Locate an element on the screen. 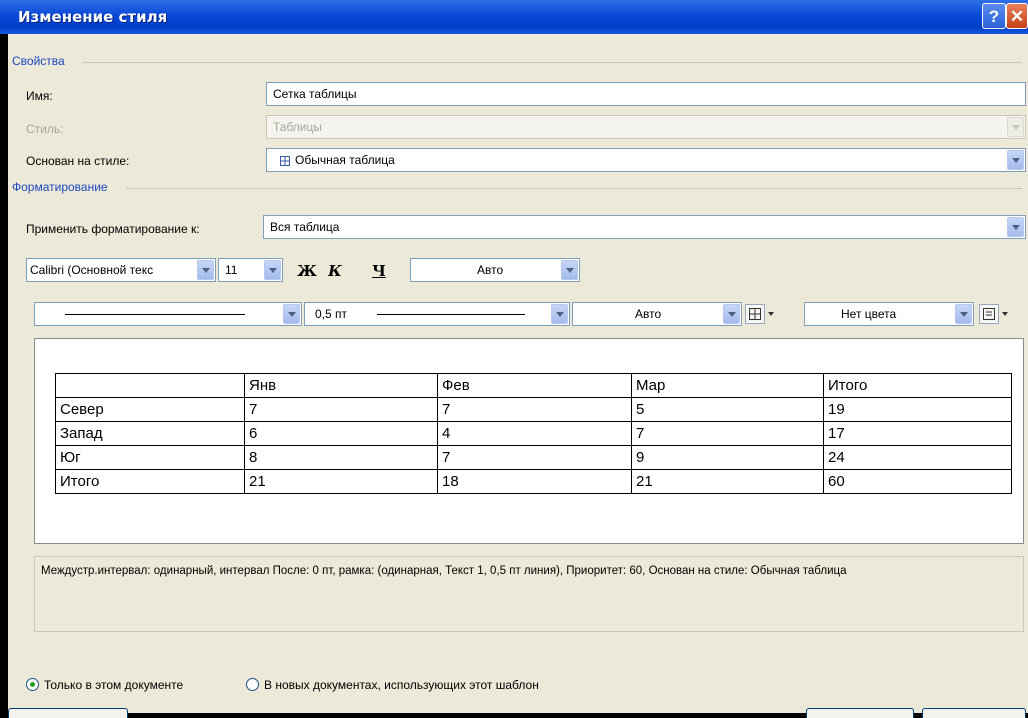  table-grid-icon is located at coordinates (285, 161).